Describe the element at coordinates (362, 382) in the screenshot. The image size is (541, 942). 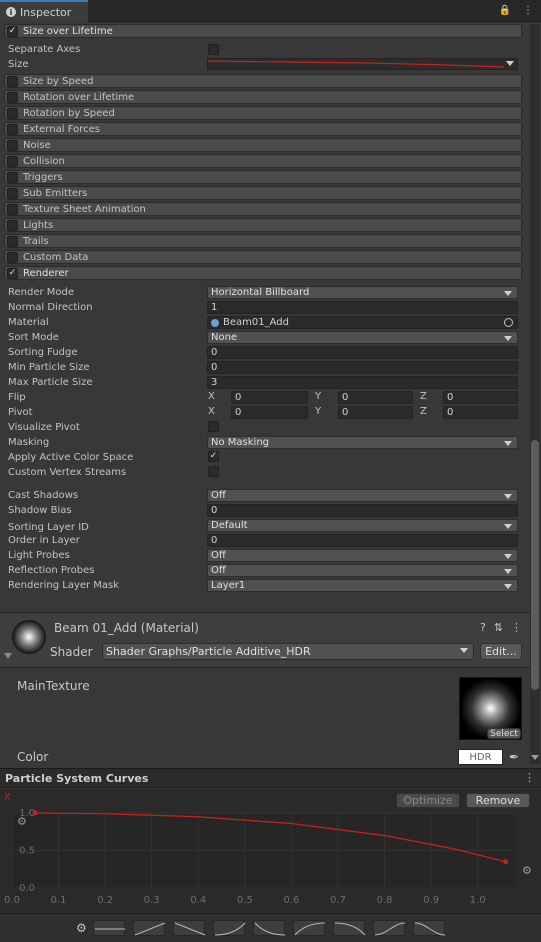
I see `max-particle-size-input: 3` at that location.